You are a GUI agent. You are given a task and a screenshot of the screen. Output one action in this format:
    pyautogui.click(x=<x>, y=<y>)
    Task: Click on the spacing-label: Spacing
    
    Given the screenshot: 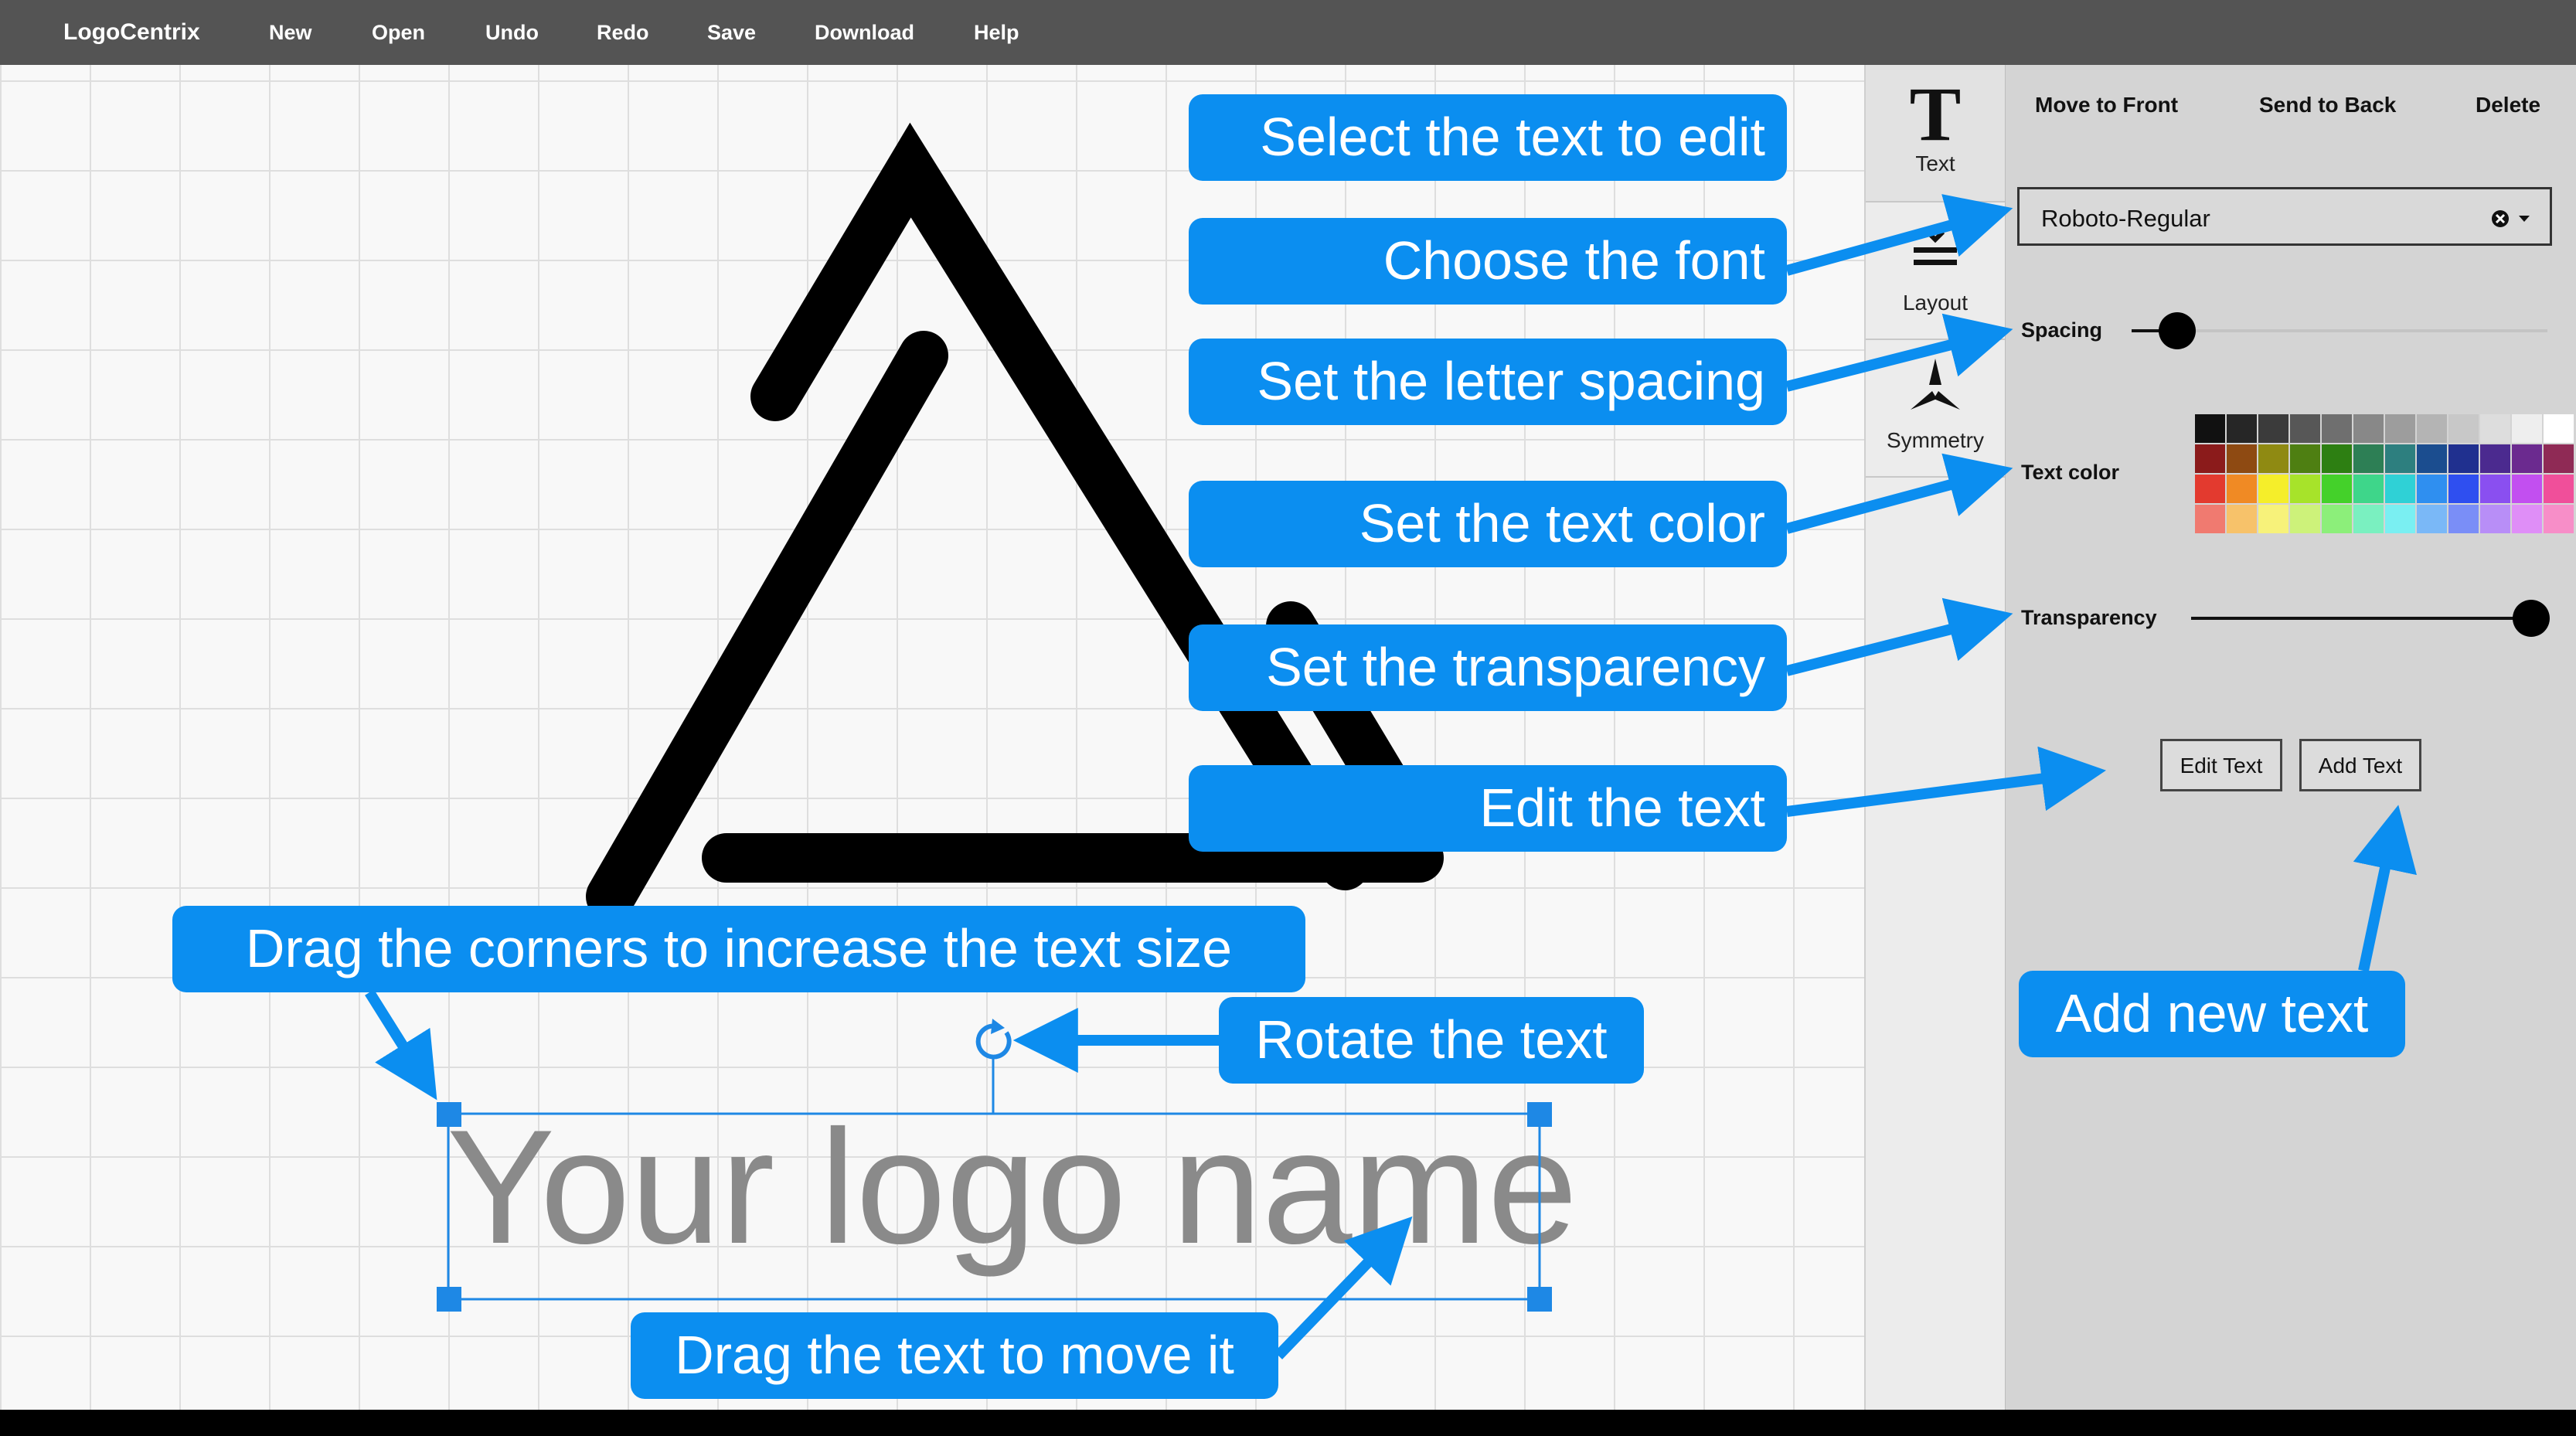 What is the action you would take?
    pyautogui.click(x=2062, y=330)
    